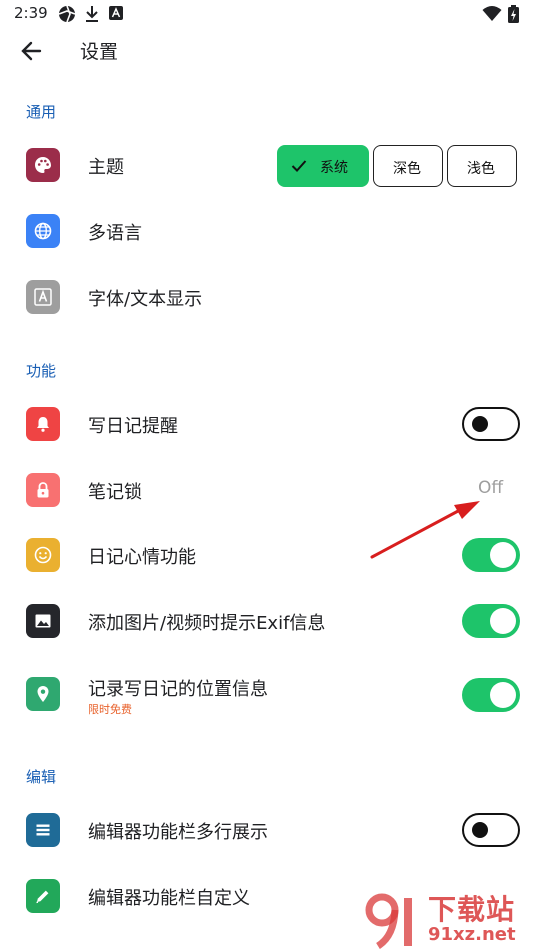  I want to click on free-badge: 限时免费, so click(110, 709).